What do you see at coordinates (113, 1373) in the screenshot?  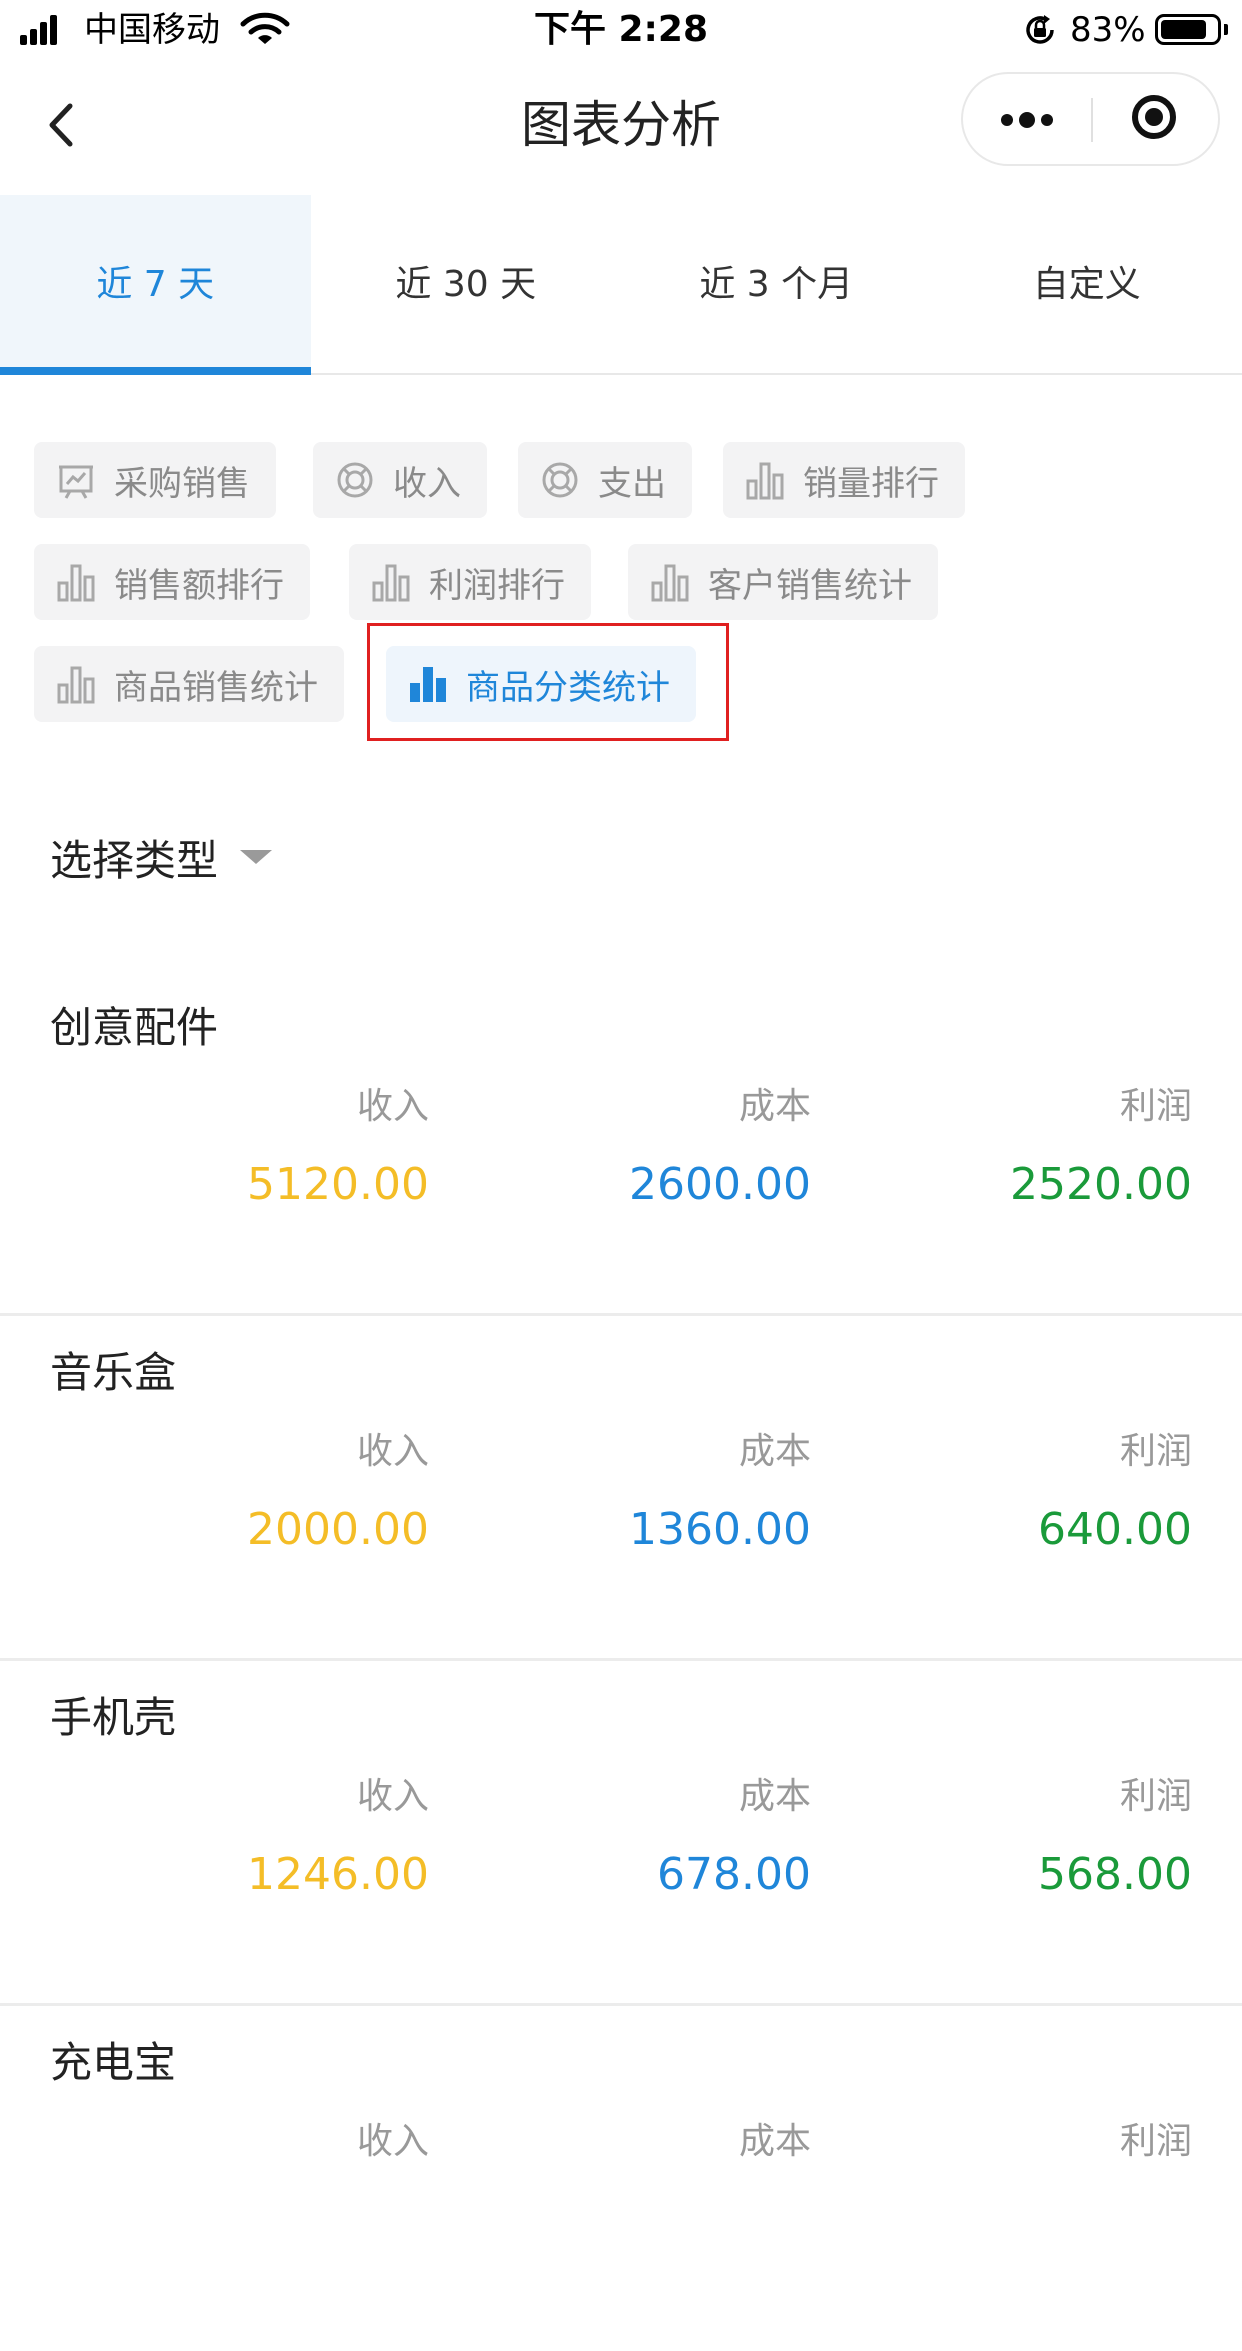 I see `category-name: 音乐盒` at bounding box center [113, 1373].